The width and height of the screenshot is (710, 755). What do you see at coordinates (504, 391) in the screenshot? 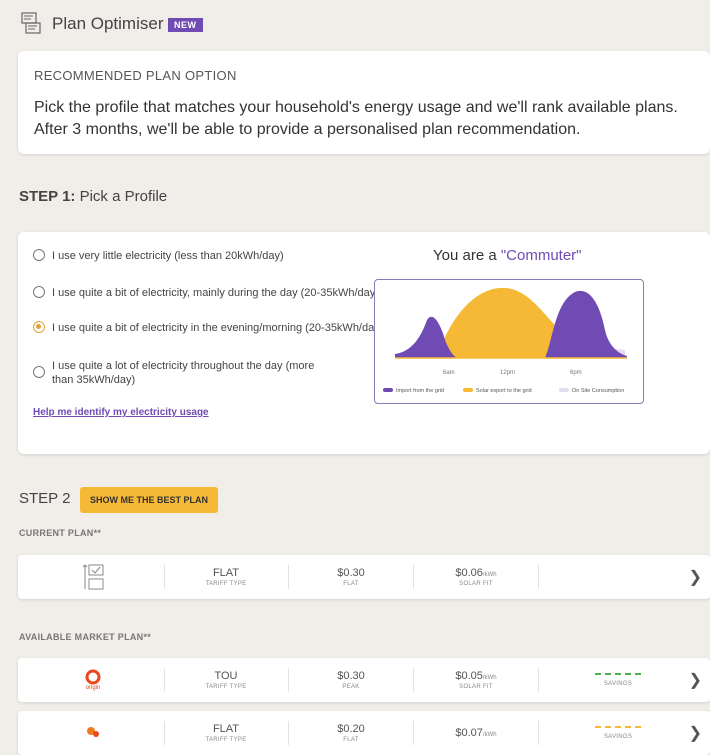
I see `legend-label: Solar export to the grid` at bounding box center [504, 391].